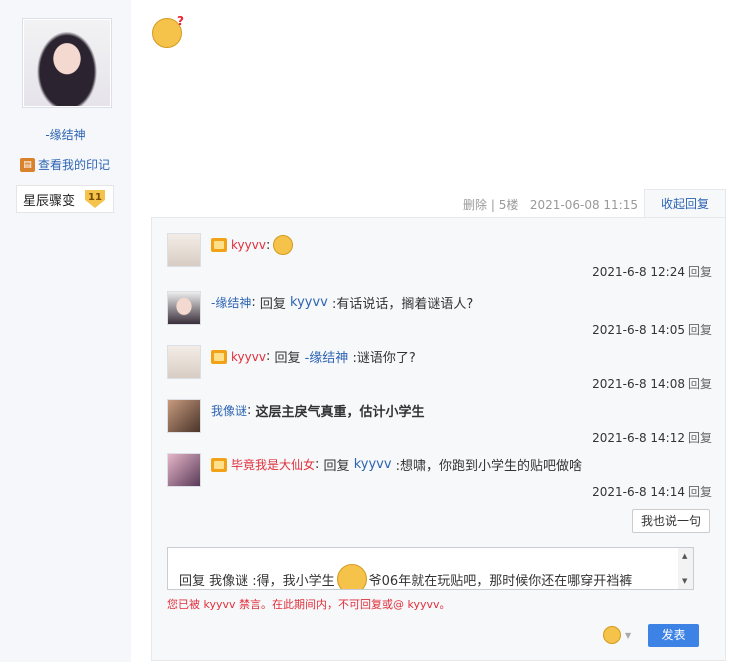 The image size is (731, 662). I want to click on doubt-face-icon: ?, so click(168, 31).